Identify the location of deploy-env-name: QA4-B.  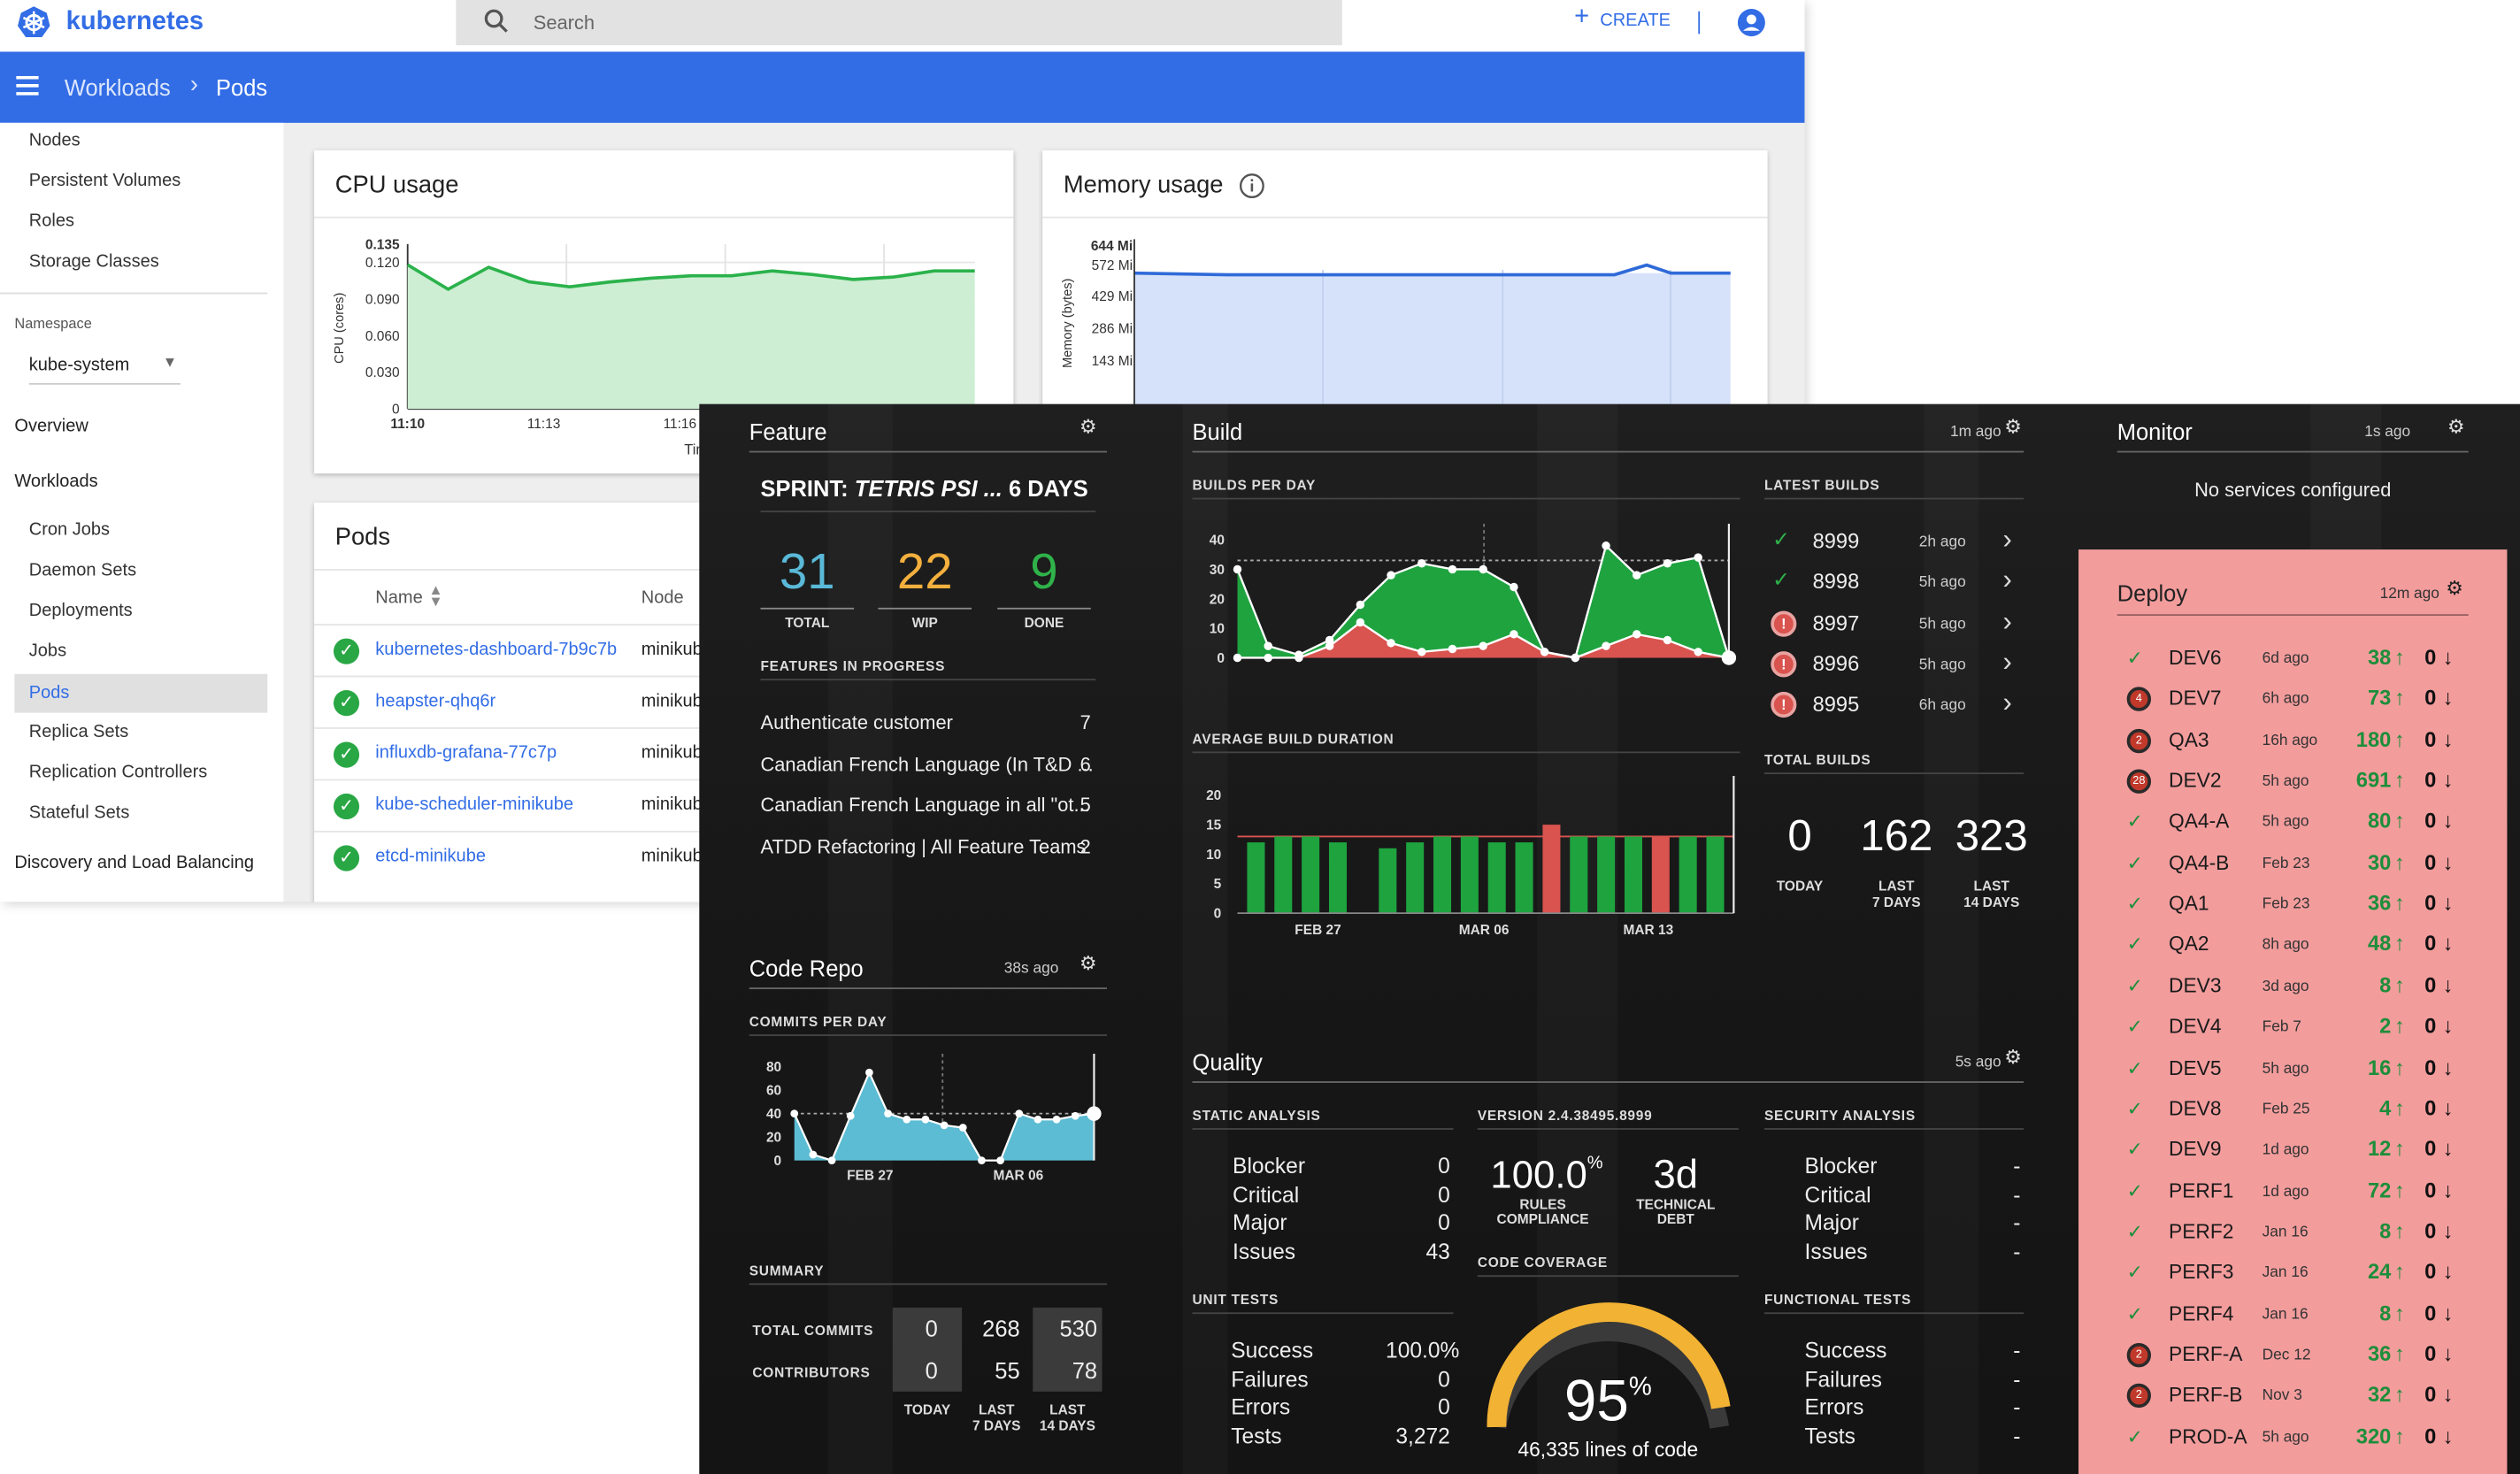
(2199, 862).